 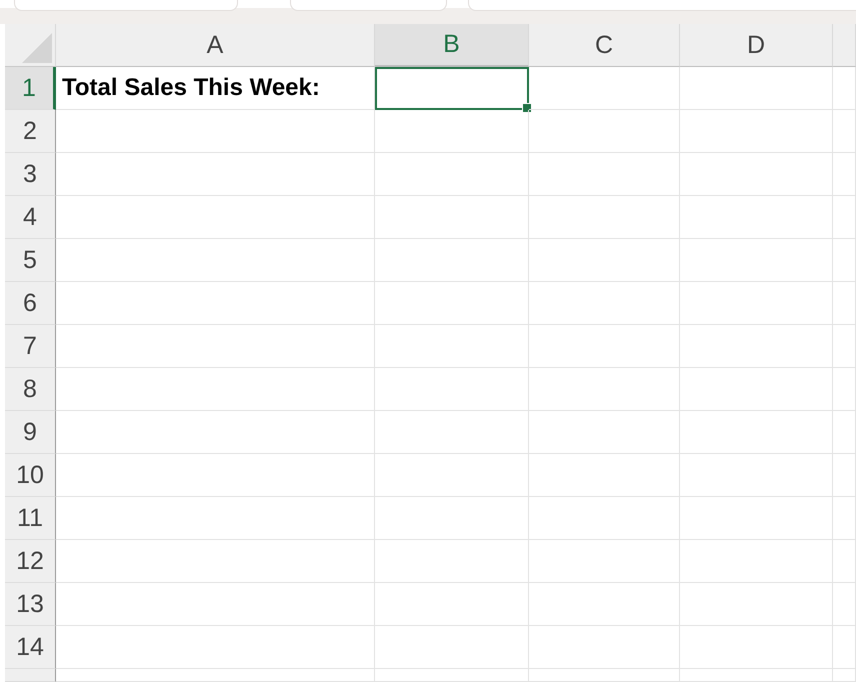 What do you see at coordinates (30, 389) in the screenshot?
I see `row-header: 8` at bounding box center [30, 389].